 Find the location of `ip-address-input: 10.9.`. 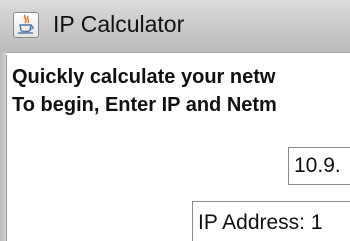

ip-address-input: 10.9. is located at coordinates (319, 166).